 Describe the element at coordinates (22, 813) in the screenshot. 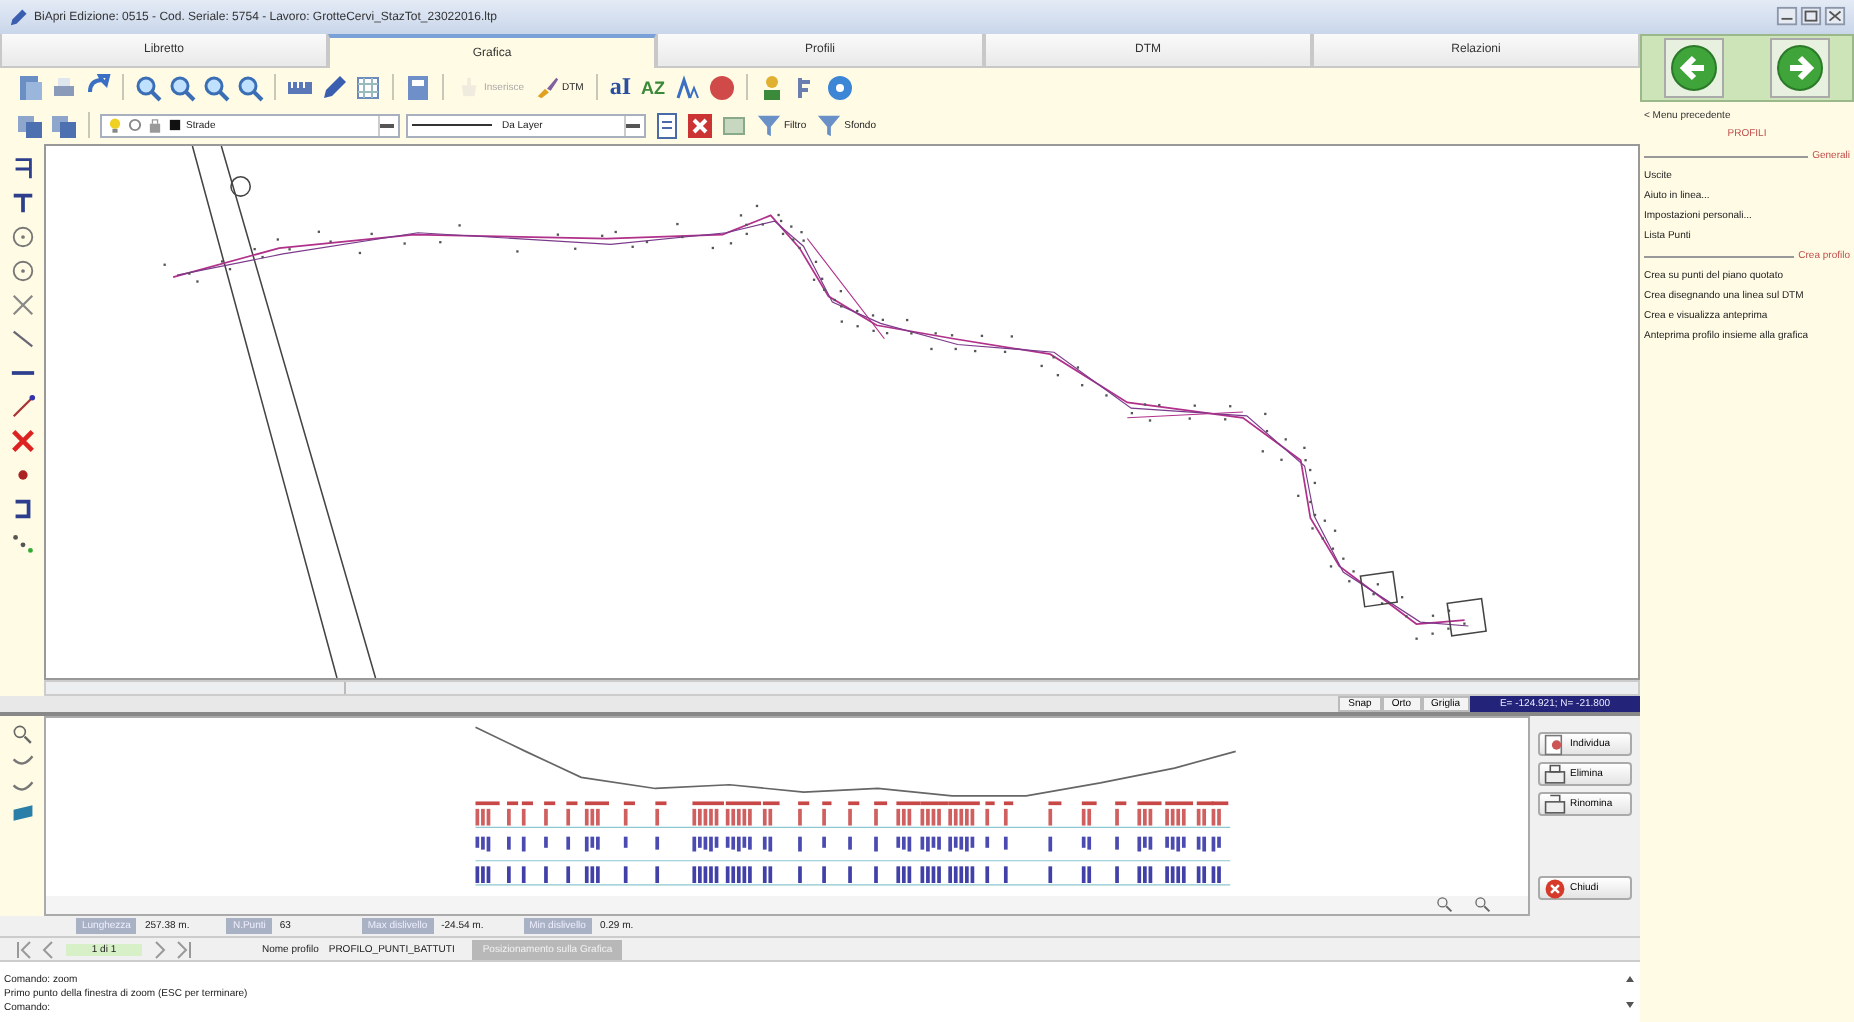

I see `ribbon-icon` at that location.